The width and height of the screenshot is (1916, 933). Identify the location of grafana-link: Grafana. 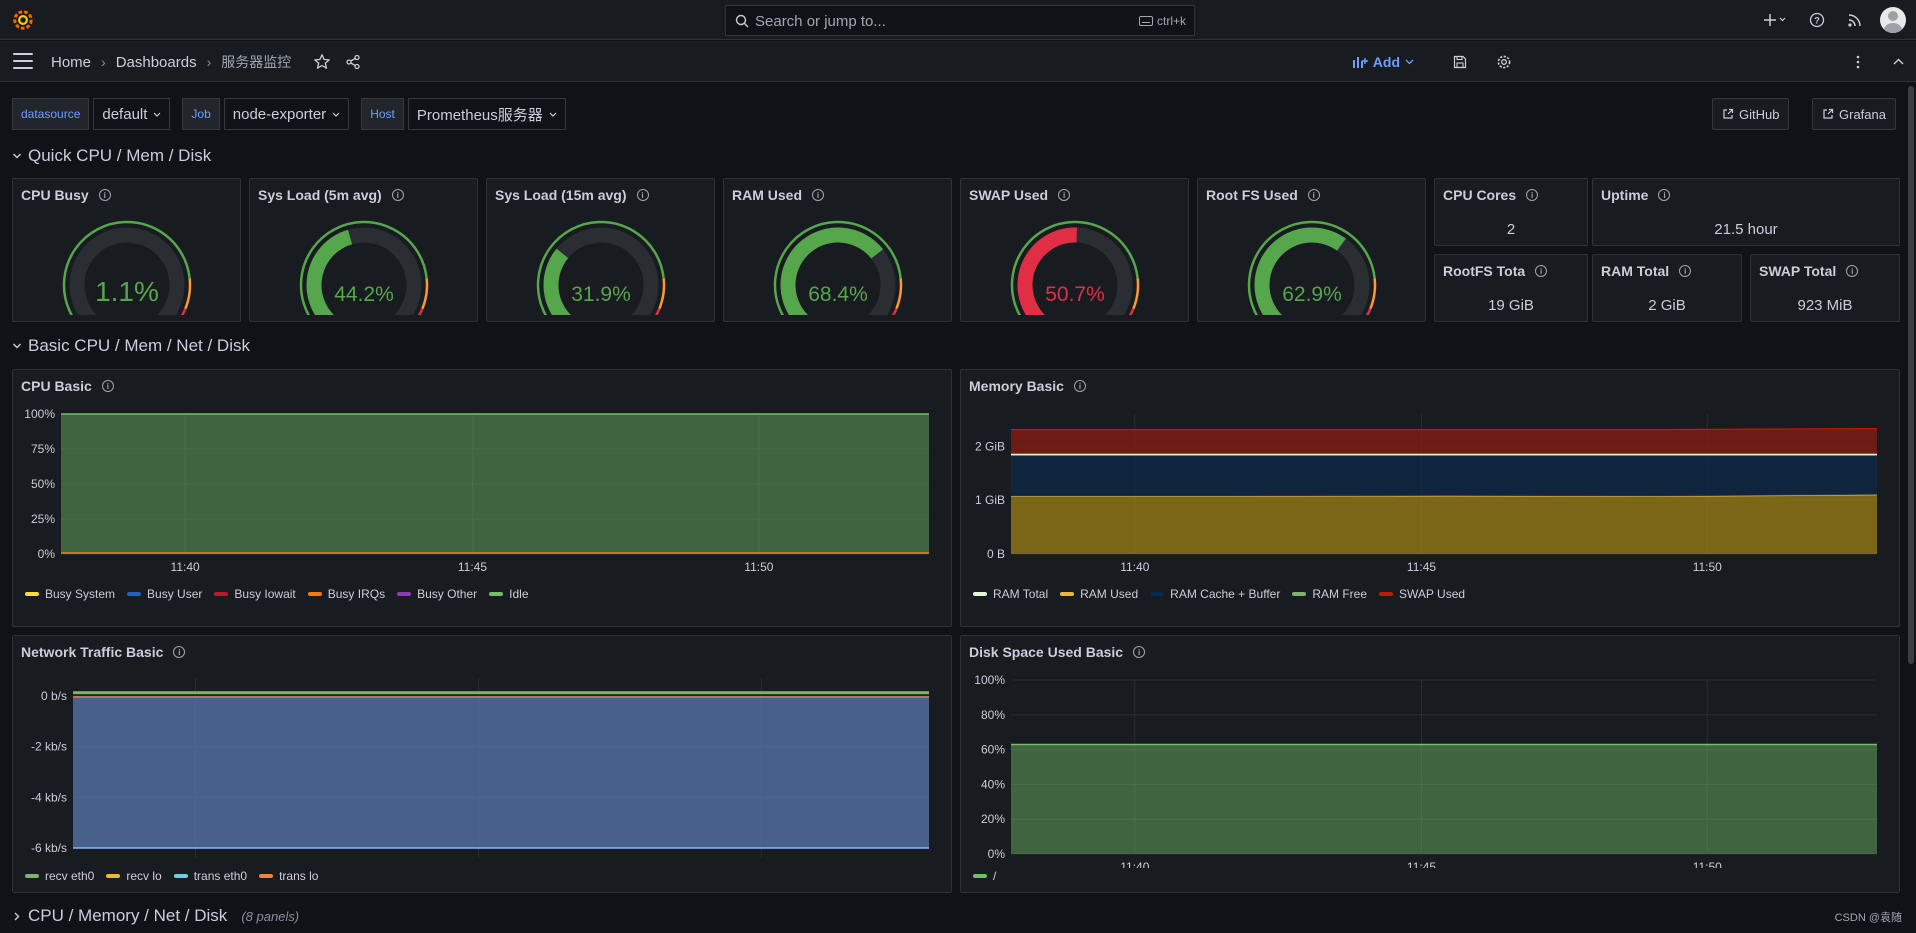
(1854, 114).